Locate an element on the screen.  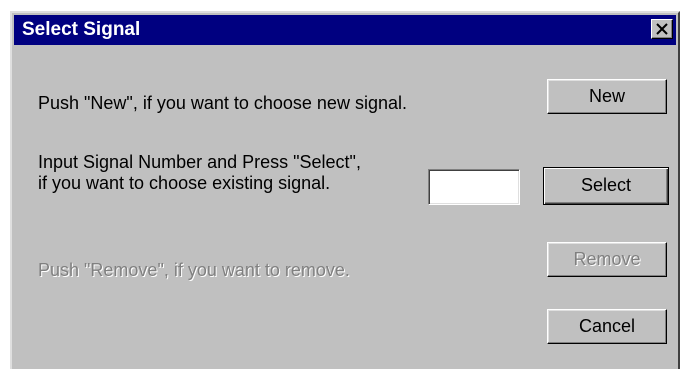
signal-number-input is located at coordinates (474, 187).